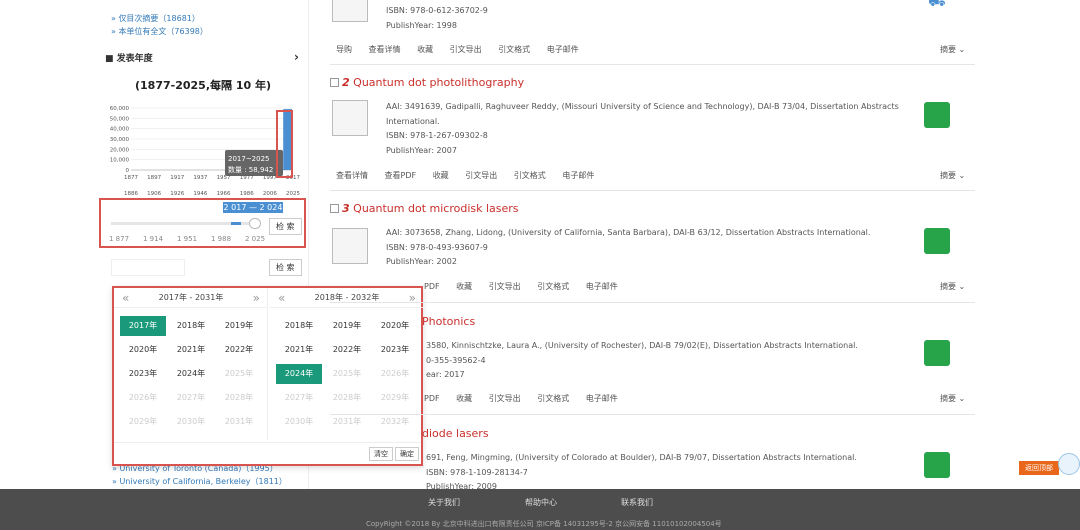  I want to click on action-buy: 导购, so click(344, 49).